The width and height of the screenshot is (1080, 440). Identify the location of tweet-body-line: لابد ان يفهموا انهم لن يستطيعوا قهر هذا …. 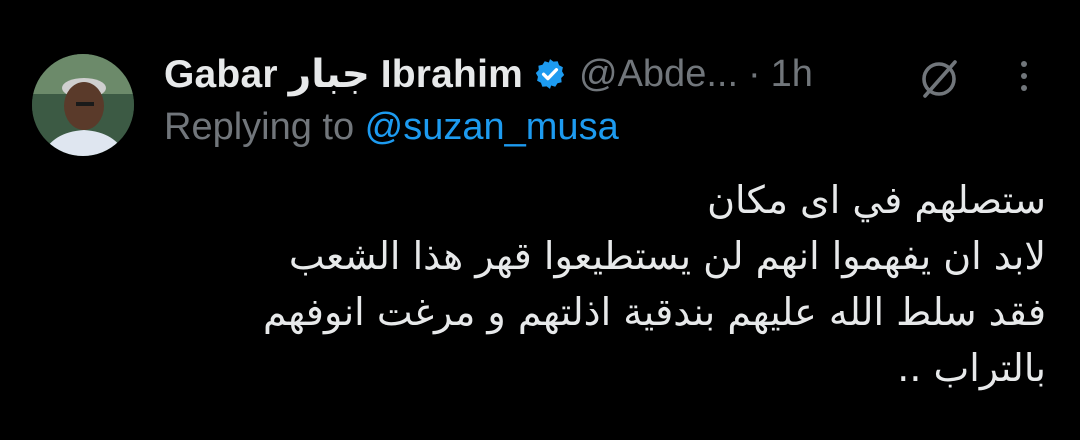
(667, 256).